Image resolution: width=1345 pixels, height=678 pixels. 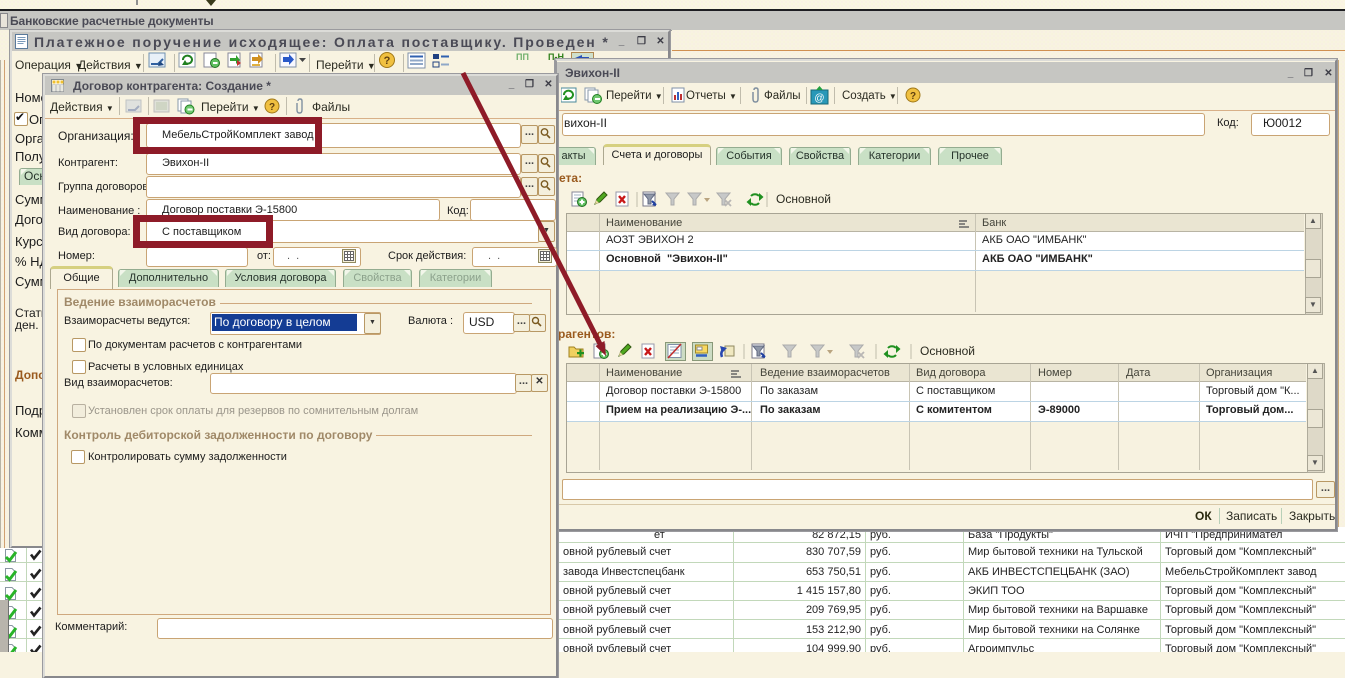 I want to click on svg-text: ПП, so click(x=522, y=57).